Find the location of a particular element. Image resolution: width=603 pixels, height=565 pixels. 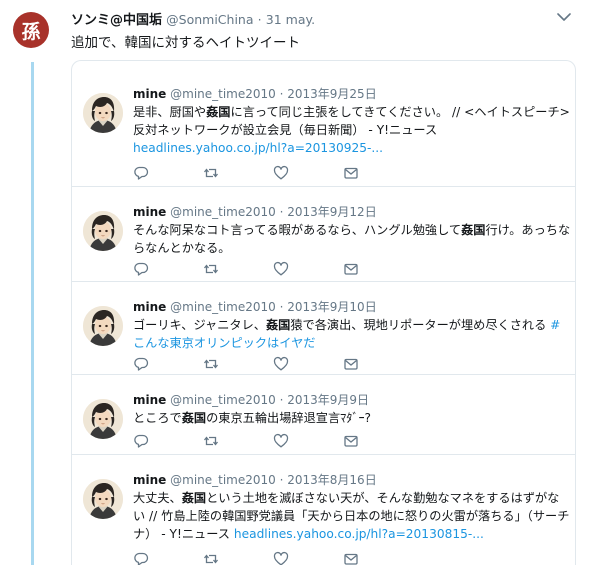

text-segment: ゴーリキ、ジャニタレ、 is located at coordinates (199, 325).